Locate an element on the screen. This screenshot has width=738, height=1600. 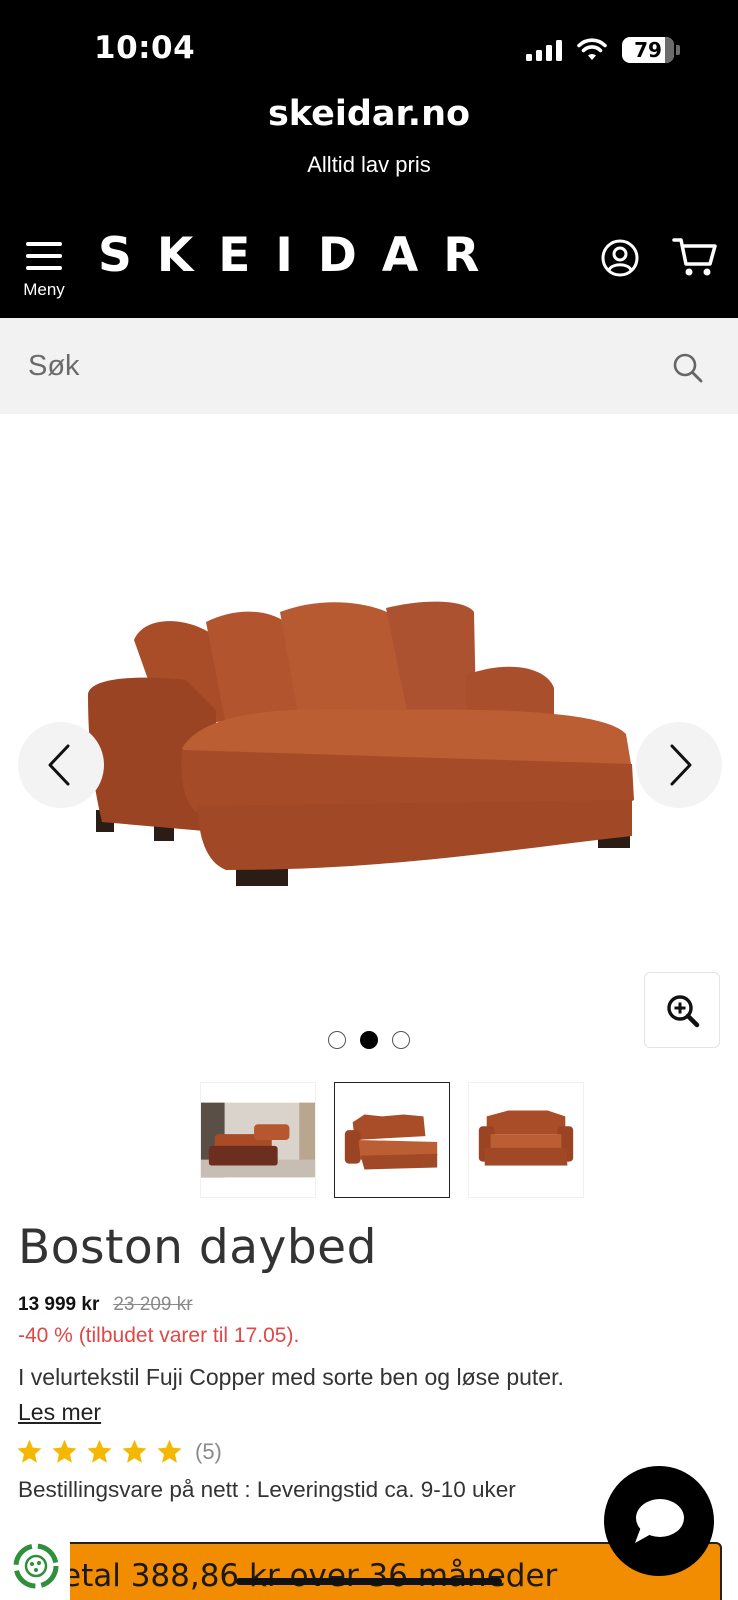
search-icon is located at coordinates (688, 368).